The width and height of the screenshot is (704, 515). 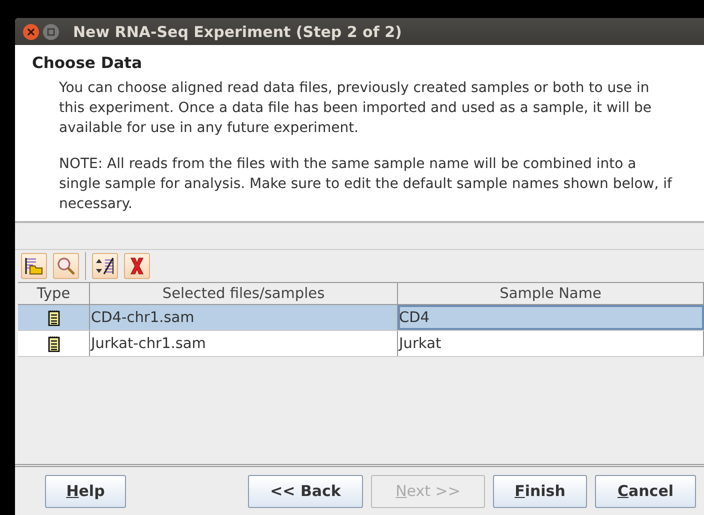 What do you see at coordinates (551, 343) in the screenshot?
I see `table-cell: Jurkat` at bounding box center [551, 343].